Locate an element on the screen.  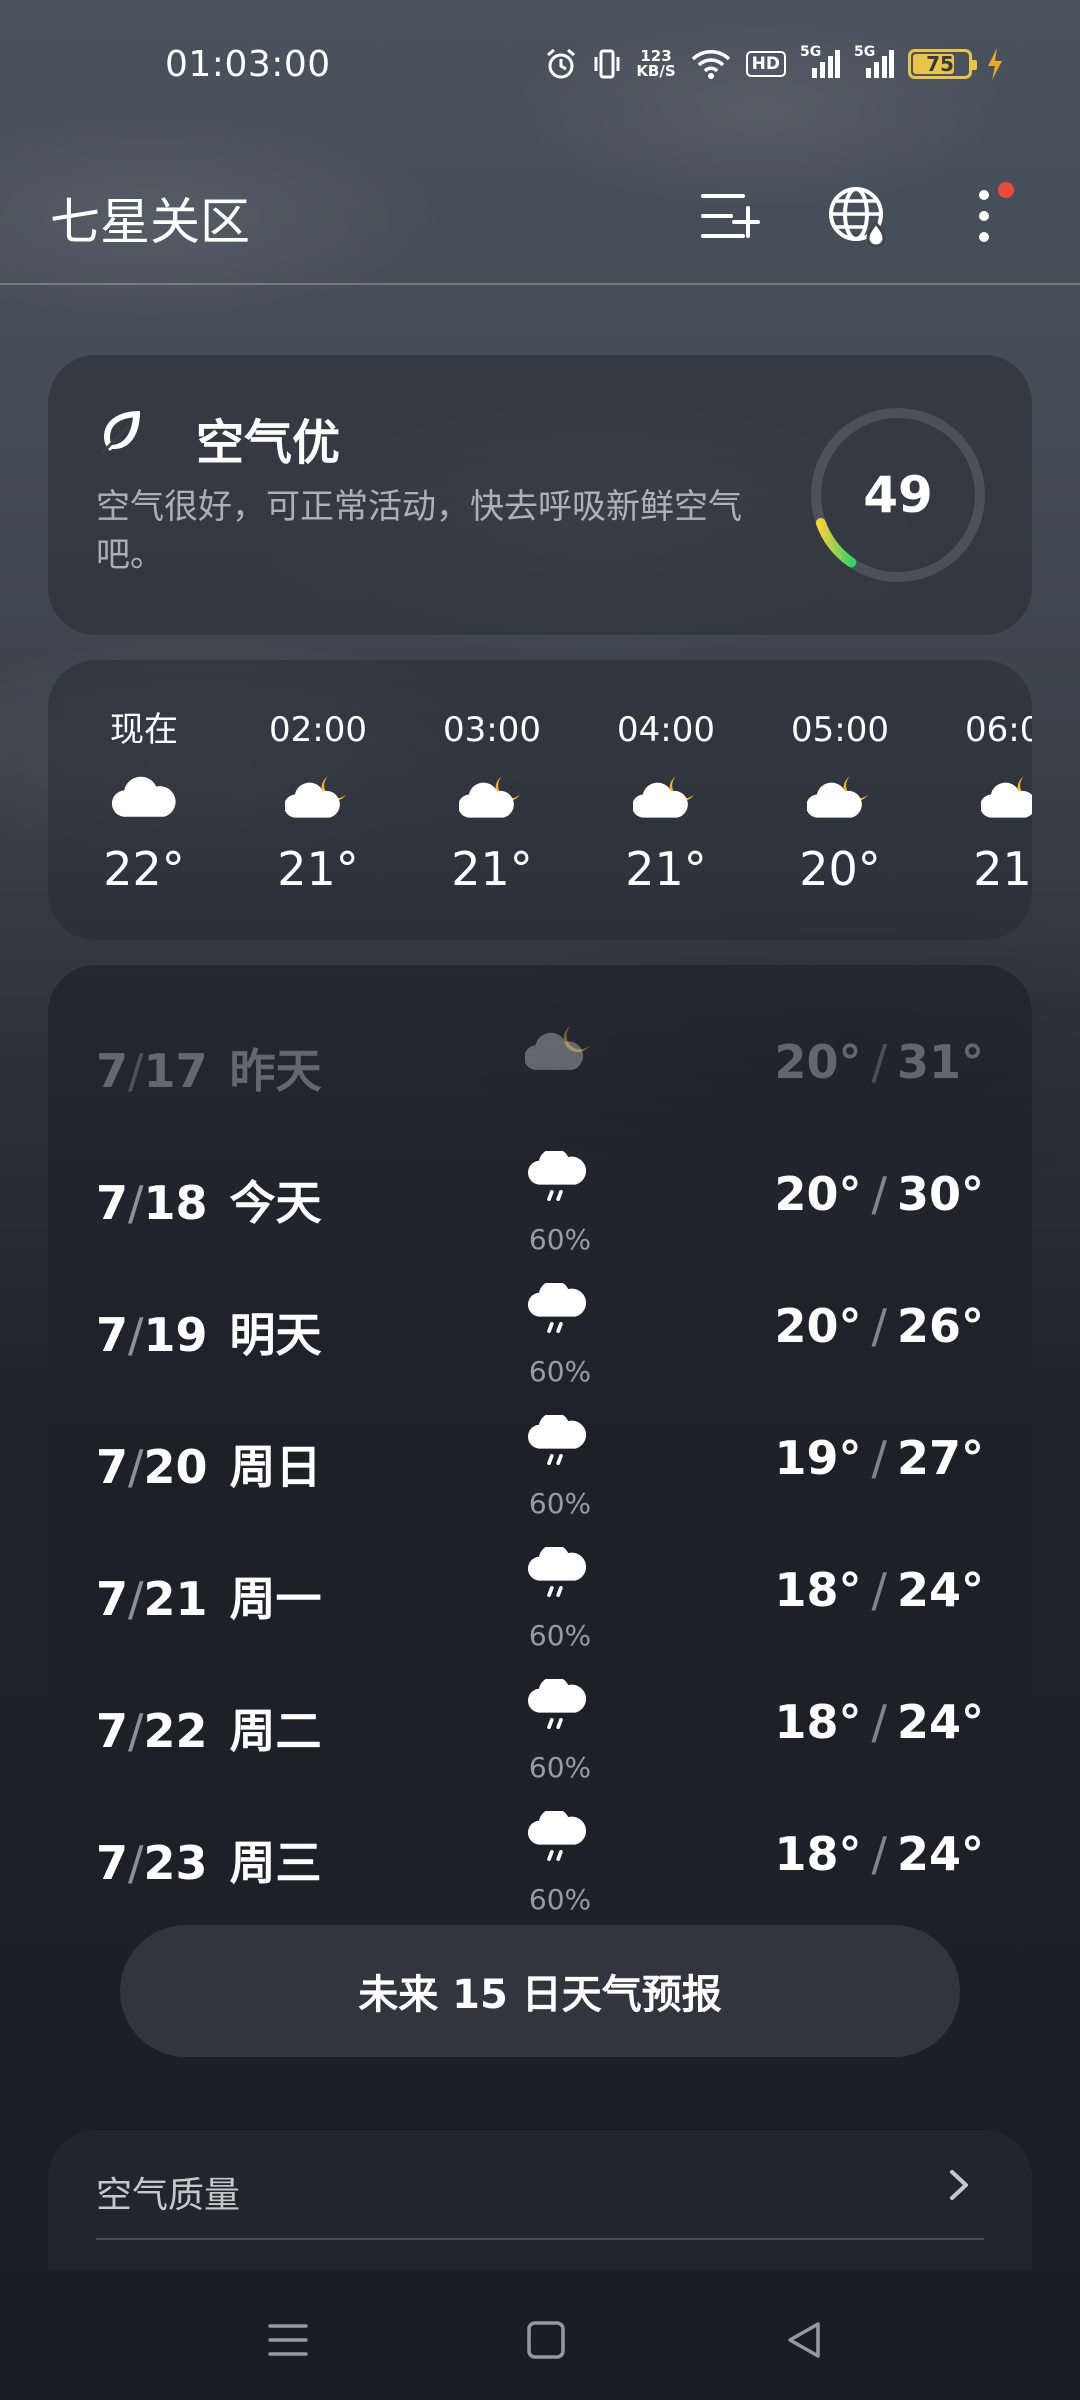
hourly-item: 现在 22° is located at coordinates (144, 802).